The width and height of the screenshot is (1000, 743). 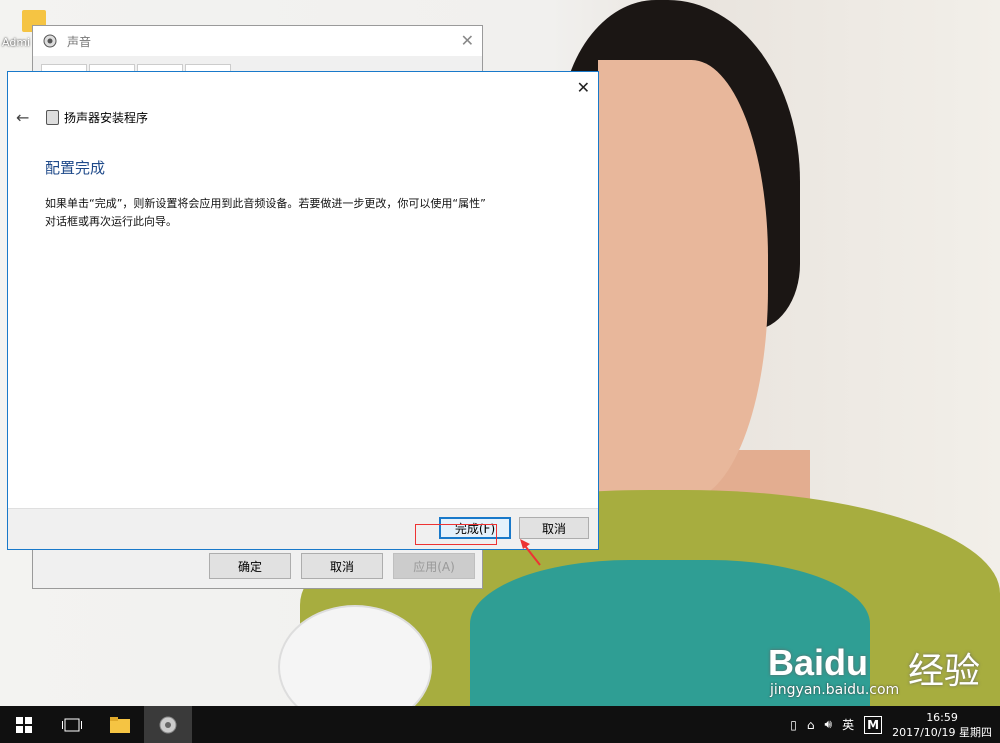 What do you see at coordinates (257, 41) in the screenshot?
I see `sound-titlebar: 声音 ✕` at bounding box center [257, 41].